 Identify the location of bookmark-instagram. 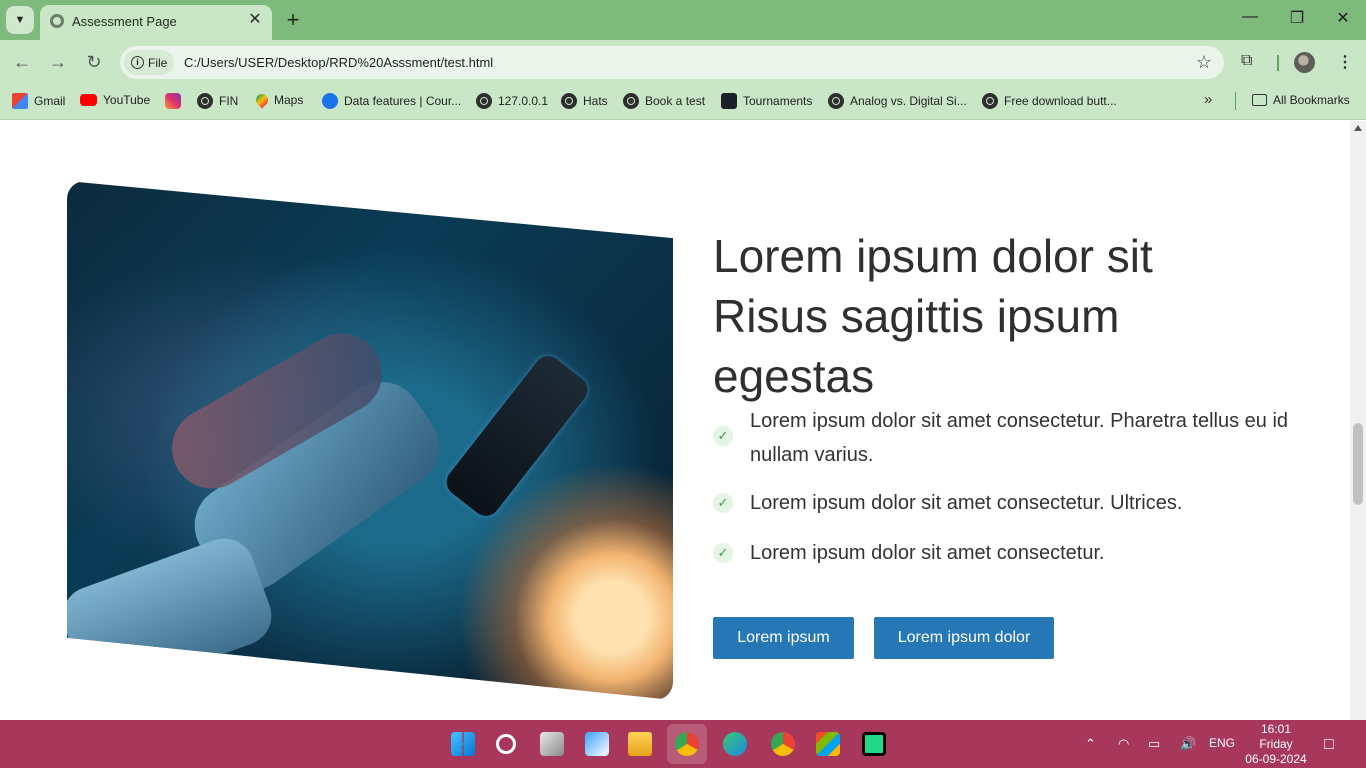
(173, 101).